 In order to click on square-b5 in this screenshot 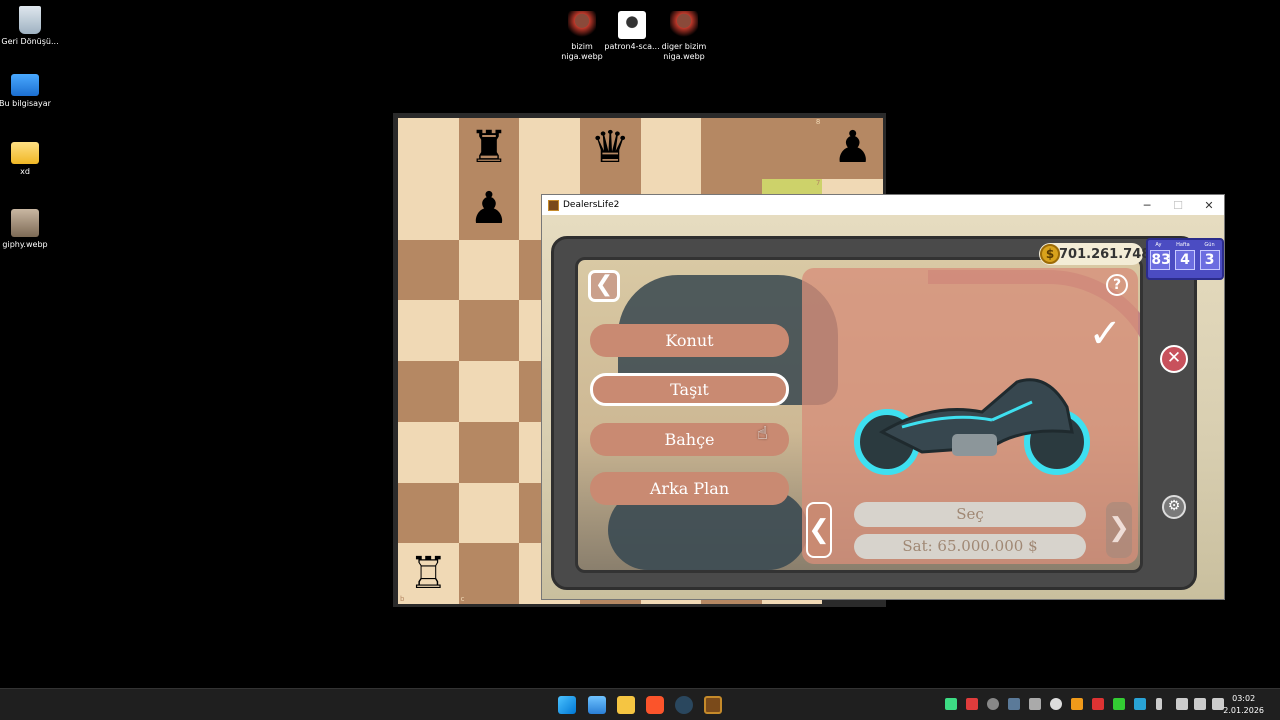, I will do `click(428, 330)`.